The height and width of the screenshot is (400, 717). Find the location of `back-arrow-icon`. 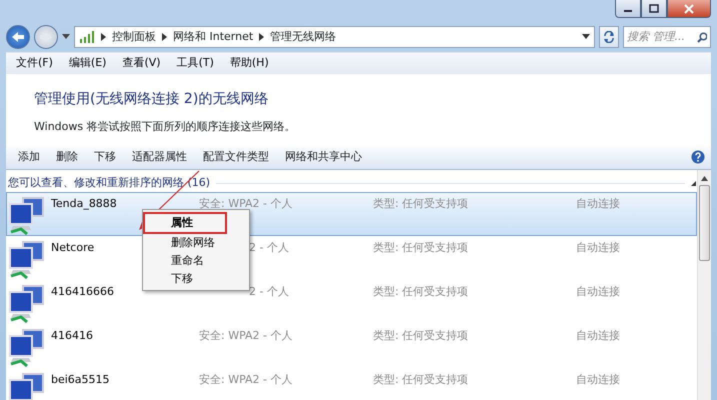

back-arrow-icon is located at coordinates (18, 37).